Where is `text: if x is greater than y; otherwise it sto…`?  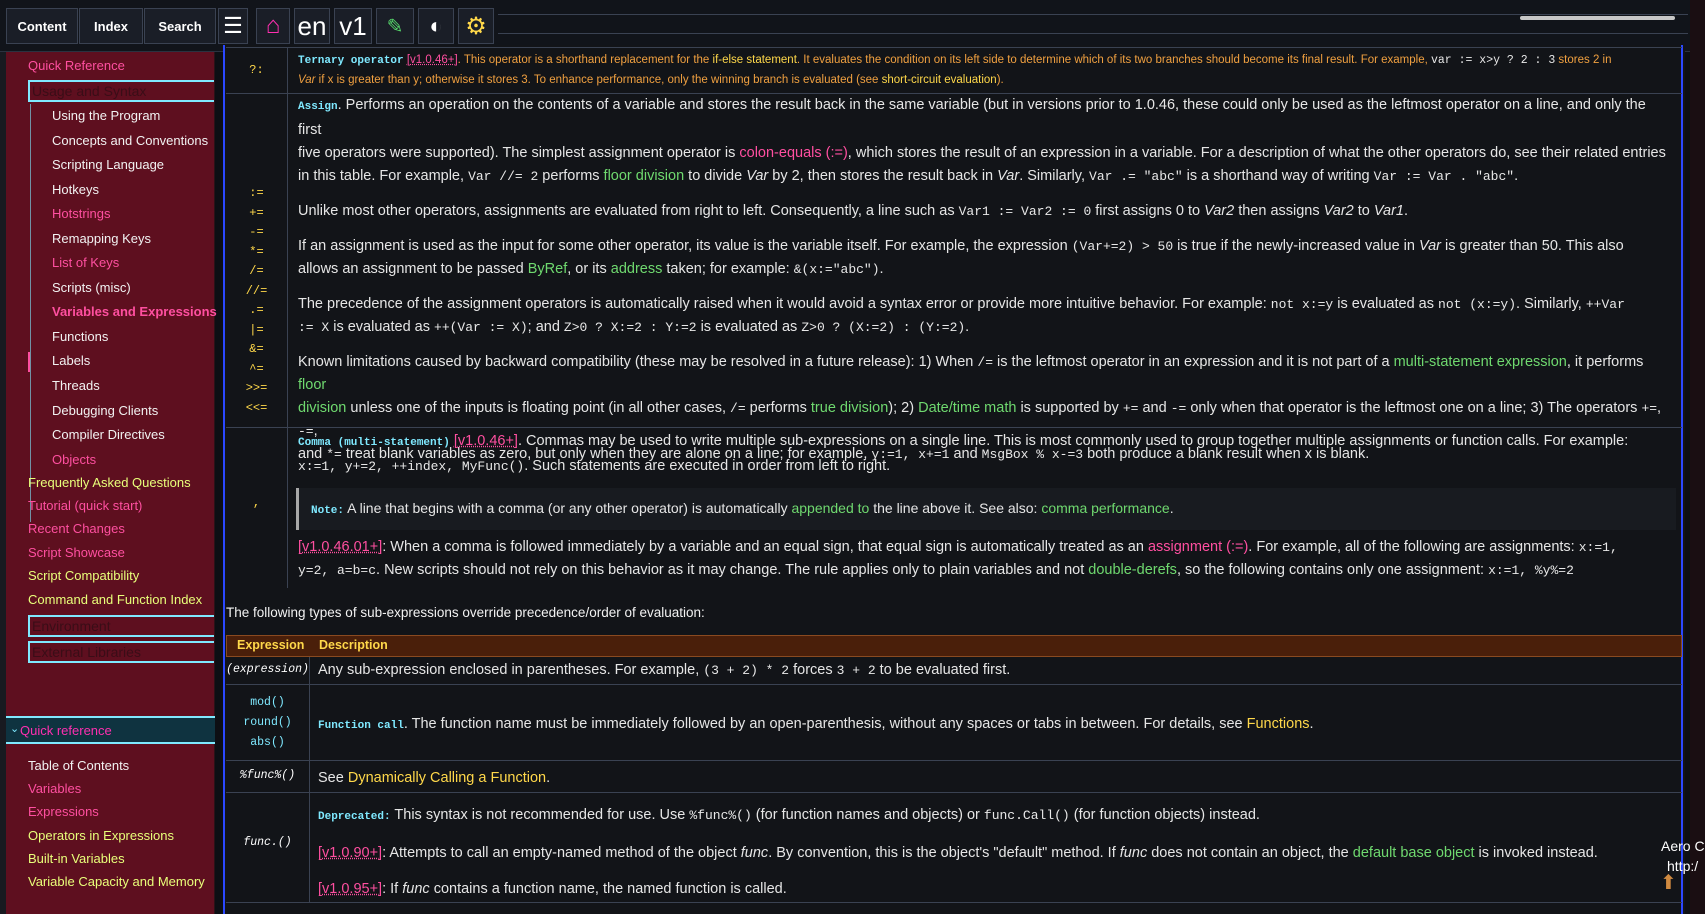
text: if x is greater than y; otherwise it sto… is located at coordinates (598, 80).